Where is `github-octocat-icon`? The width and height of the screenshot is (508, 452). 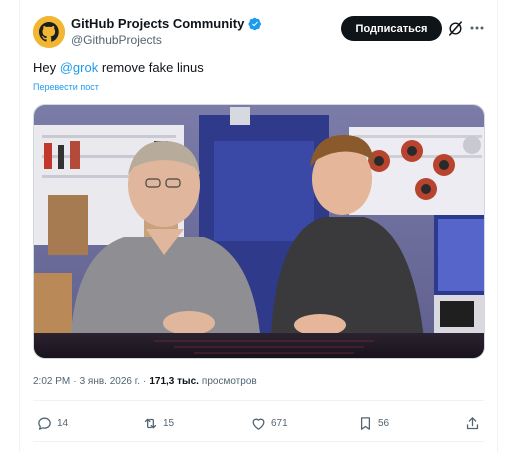
github-octocat-icon is located at coordinates (49, 32).